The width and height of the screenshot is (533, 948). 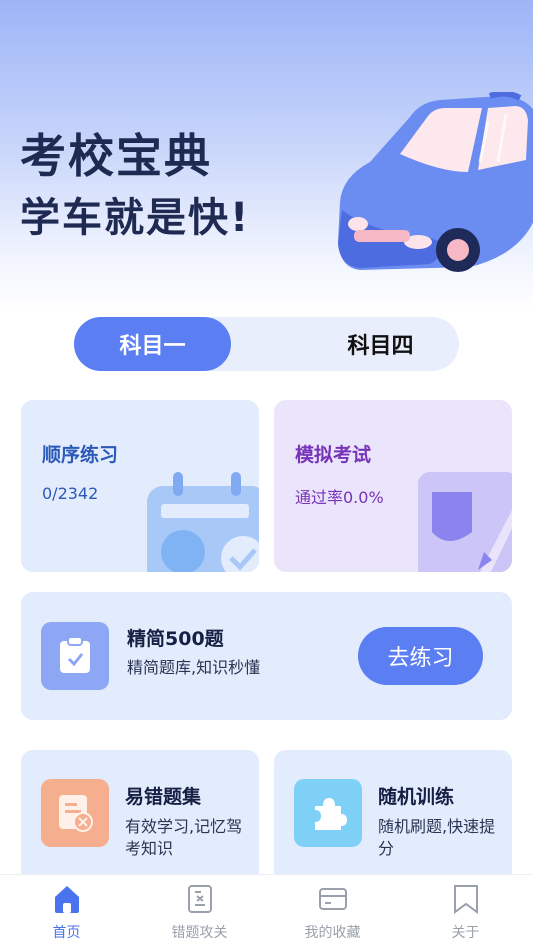 I want to click on app-title: 考校宝典, so click(x=116, y=156).